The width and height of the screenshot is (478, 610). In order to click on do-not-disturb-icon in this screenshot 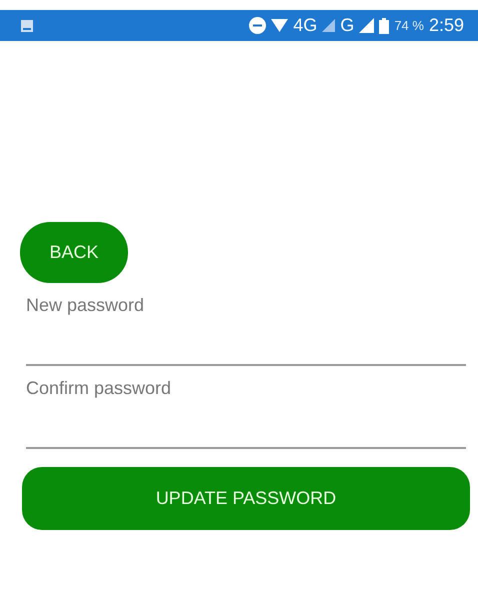, I will do `click(257, 25)`.